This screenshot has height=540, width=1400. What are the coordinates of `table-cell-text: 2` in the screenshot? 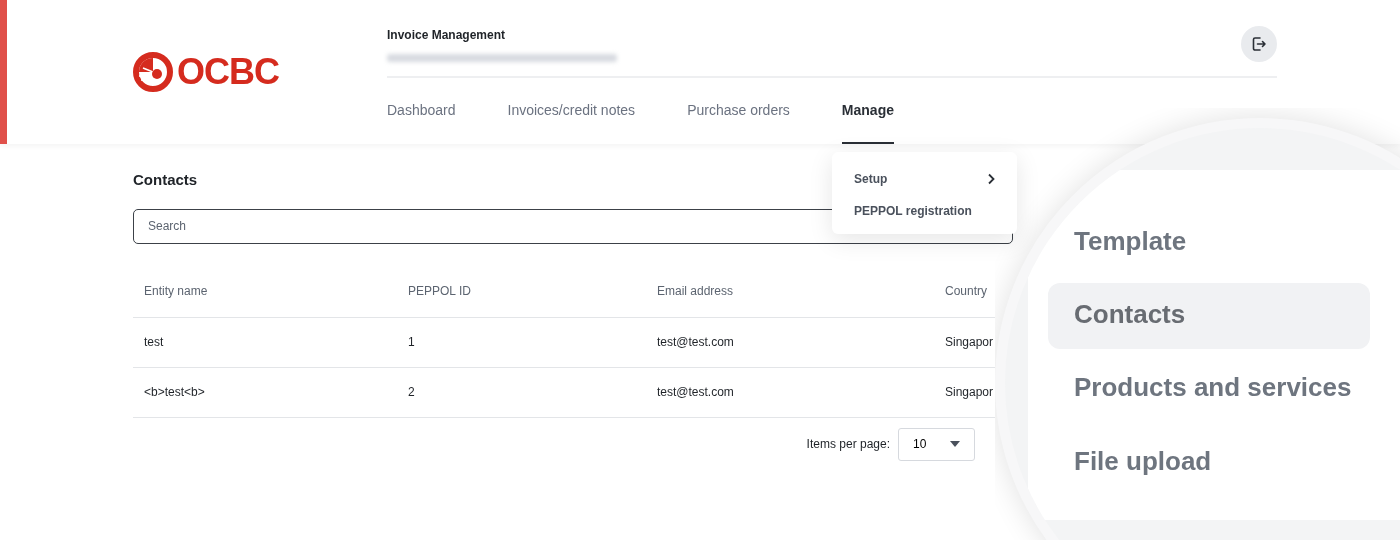 It's located at (411, 392).